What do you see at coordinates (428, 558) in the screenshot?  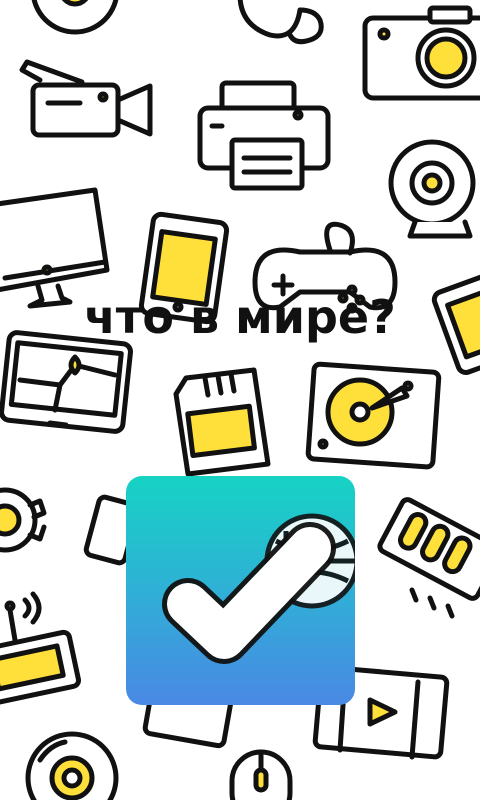 I see `ram-module-icon` at bounding box center [428, 558].